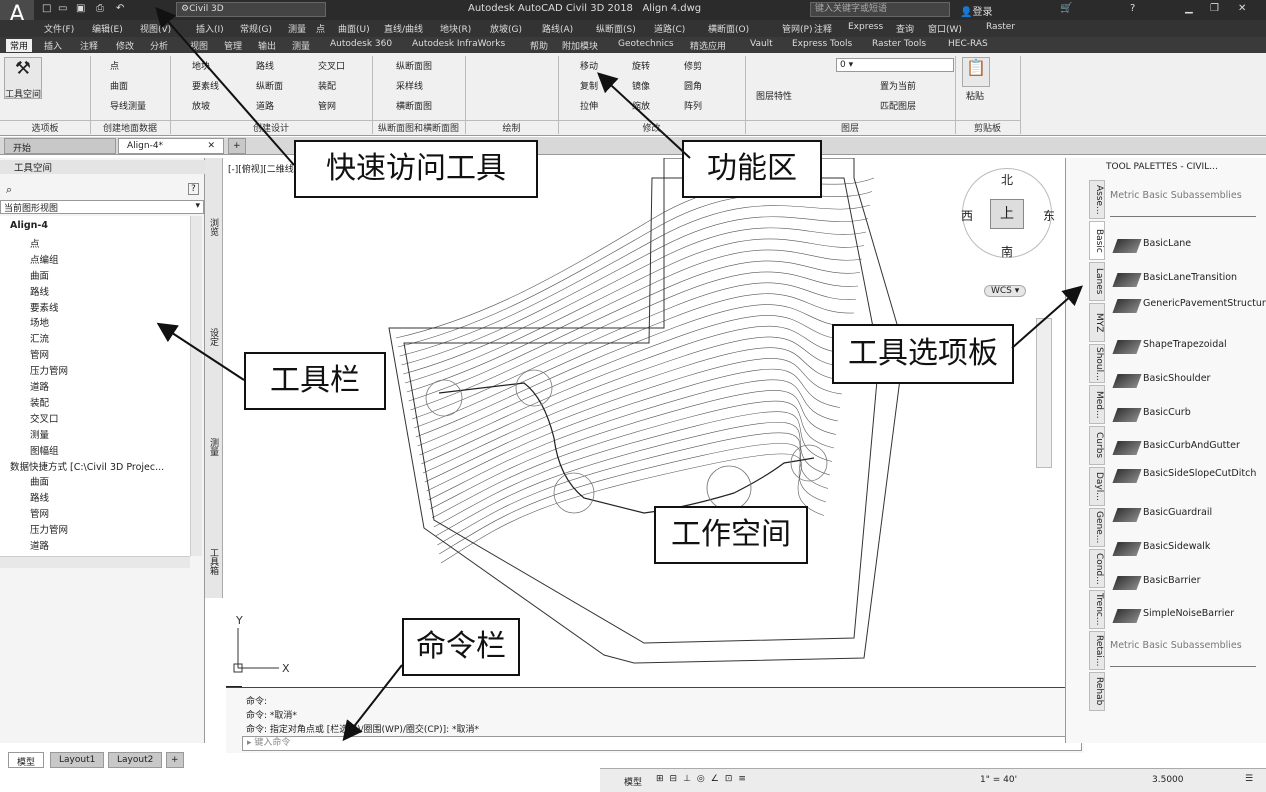 The width and height of the screenshot is (1266, 792). I want to click on palette-tab-1: Basic, so click(1097, 240).